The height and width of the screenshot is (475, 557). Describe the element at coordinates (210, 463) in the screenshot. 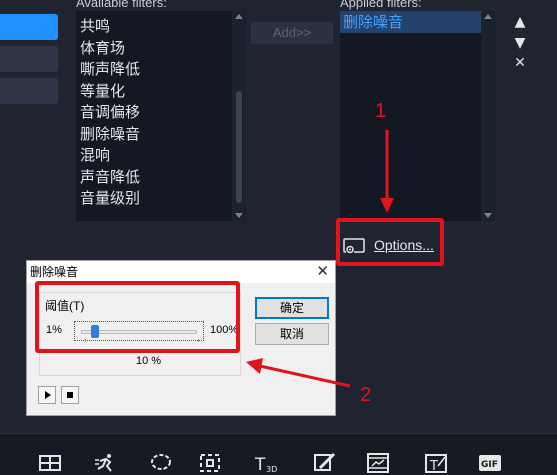

I see `crop-icon` at that location.